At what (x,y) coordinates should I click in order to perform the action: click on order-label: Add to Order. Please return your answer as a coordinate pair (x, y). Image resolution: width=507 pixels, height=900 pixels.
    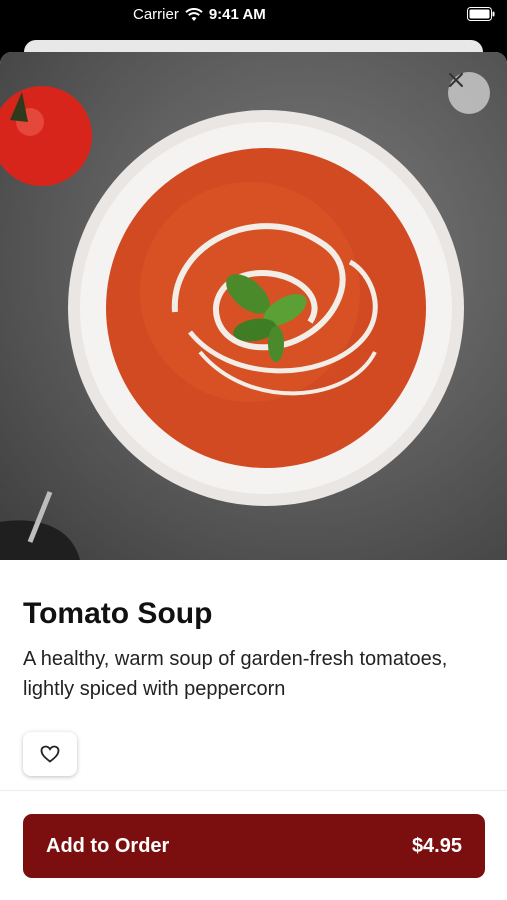
    Looking at the image, I should click on (108, 845).